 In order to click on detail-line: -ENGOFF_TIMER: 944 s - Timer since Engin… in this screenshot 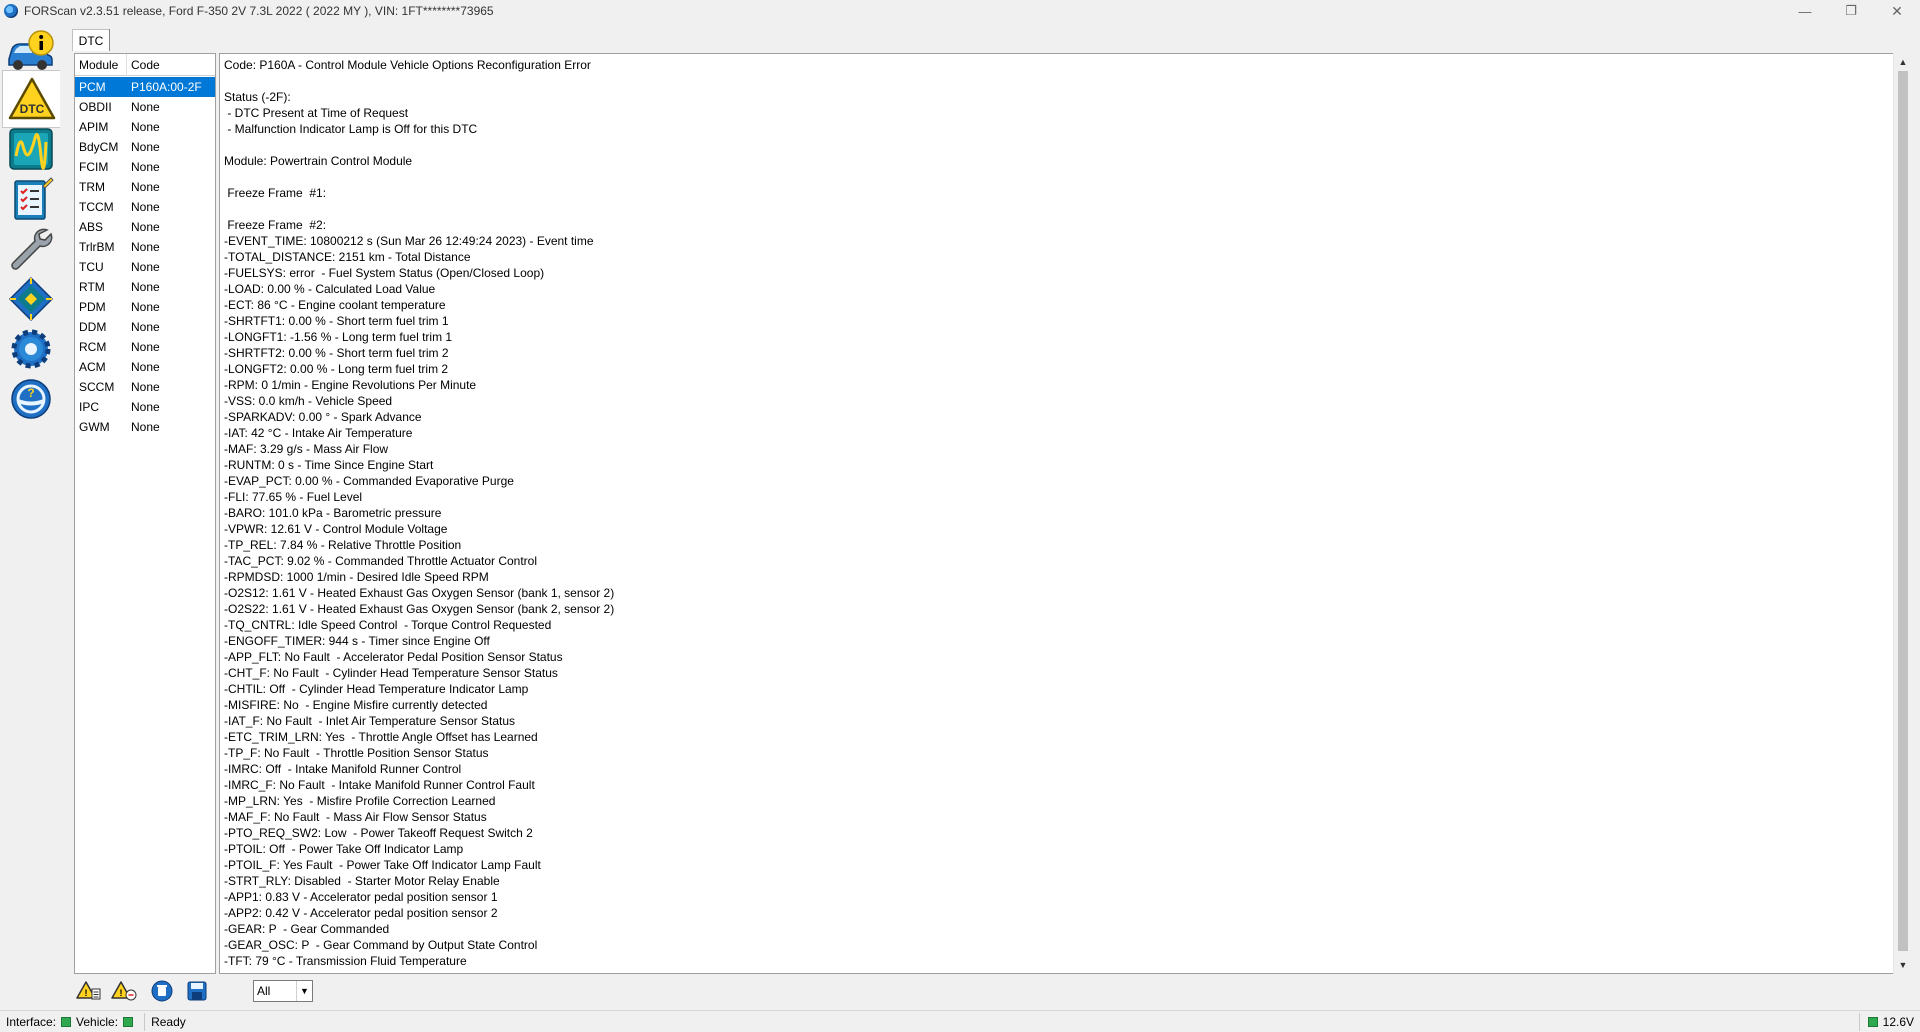, I will do `click(357, 641)`.